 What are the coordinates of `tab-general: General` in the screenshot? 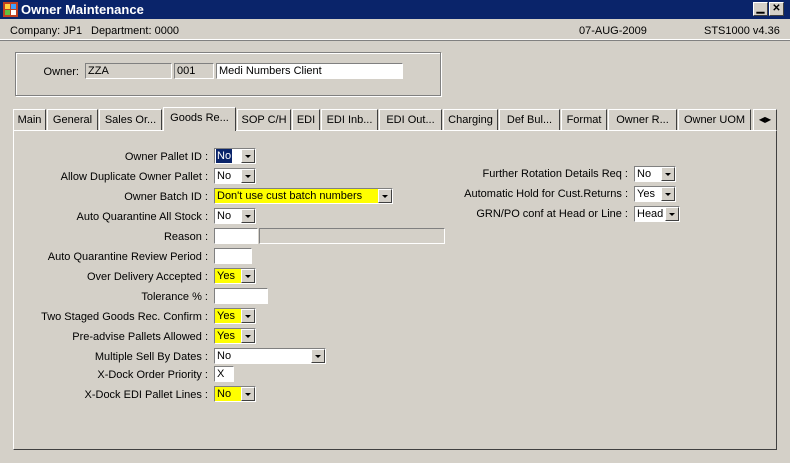 It's located at (72, 119).